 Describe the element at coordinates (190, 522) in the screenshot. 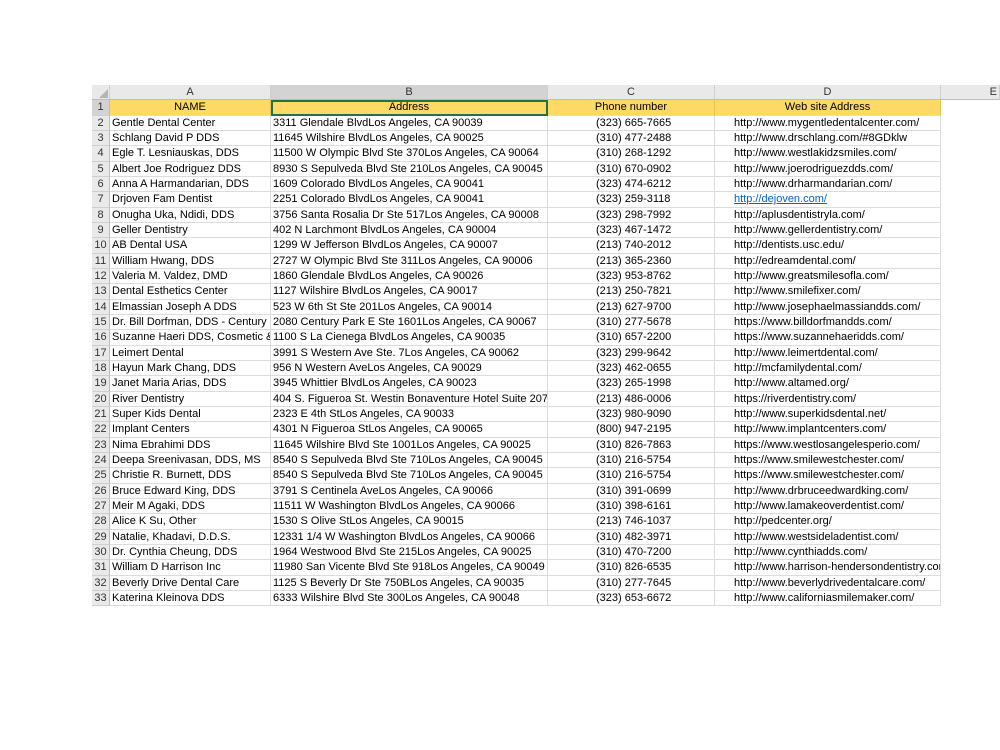

I see `name-cell: Alice K Su, Other` at that location.